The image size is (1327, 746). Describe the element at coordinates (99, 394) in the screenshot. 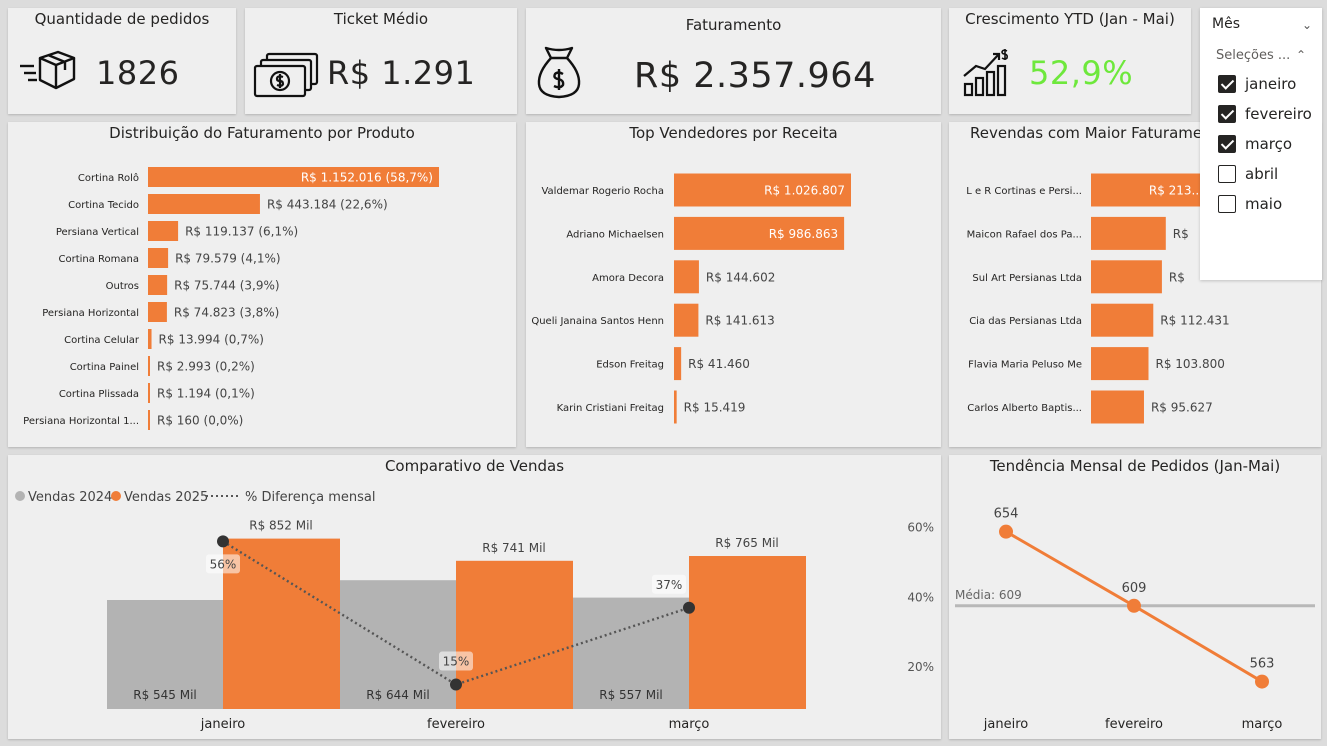

I see `category-label: Cortina Plissada` at that location.